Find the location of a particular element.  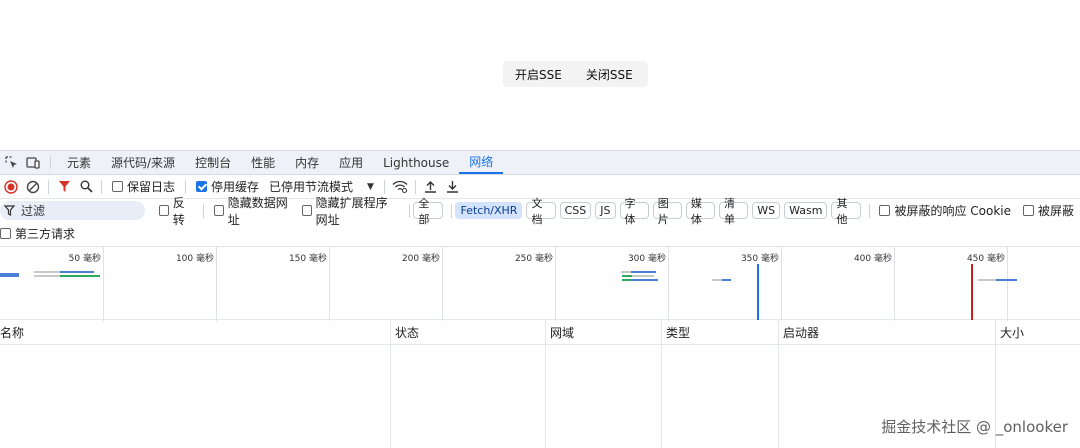

hide-data-urls-box is located at coordinates (219, 210).